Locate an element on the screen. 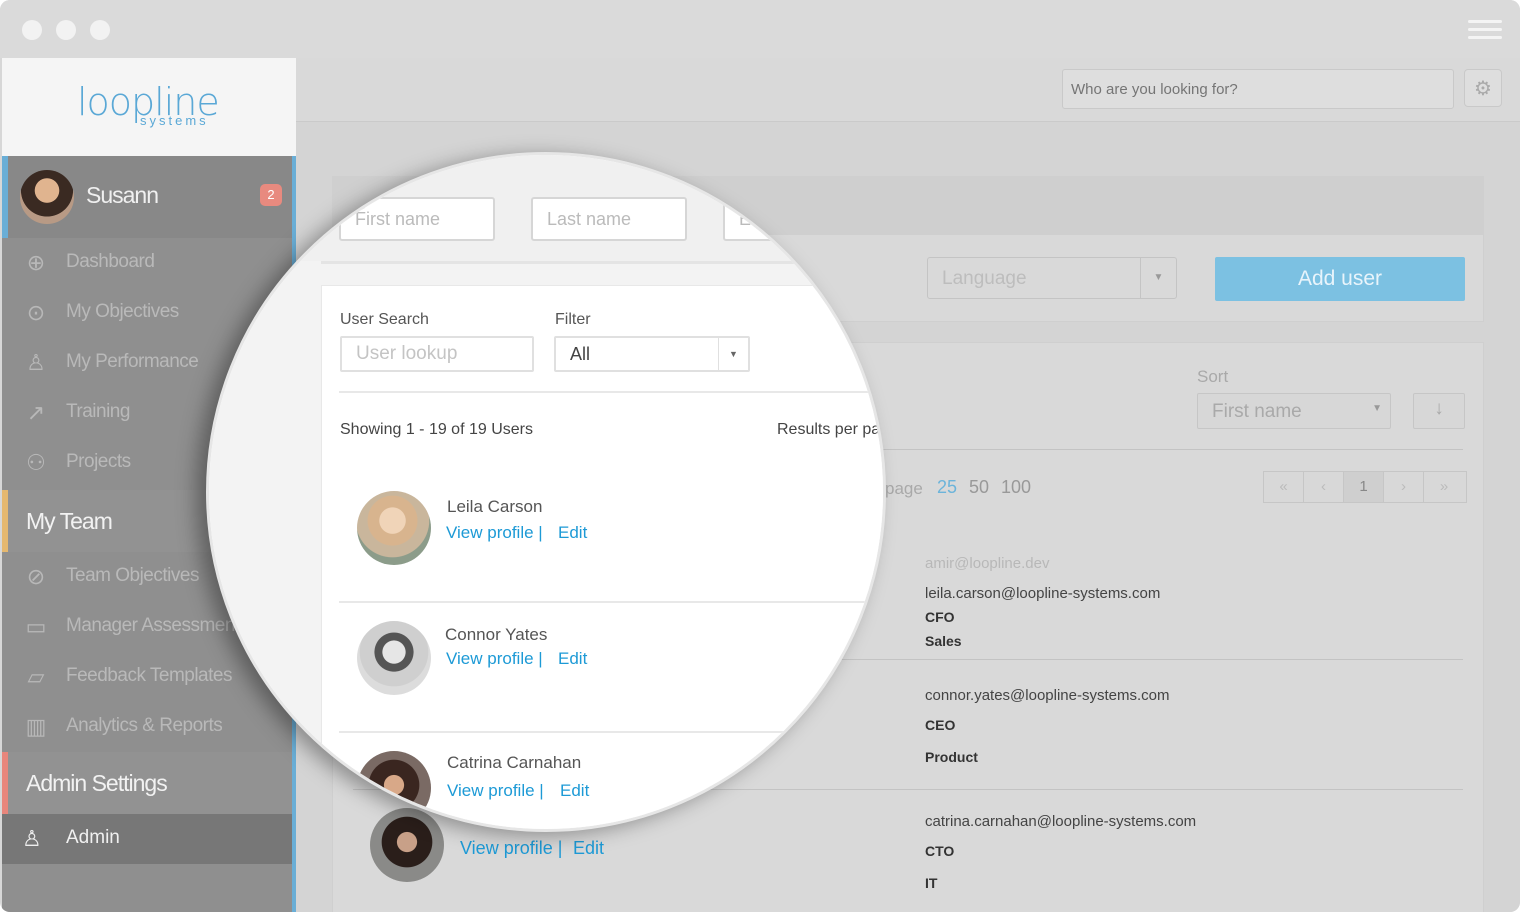 This screenshot has width=1520, height=912. search-input is located at coordinates (1258, 89).